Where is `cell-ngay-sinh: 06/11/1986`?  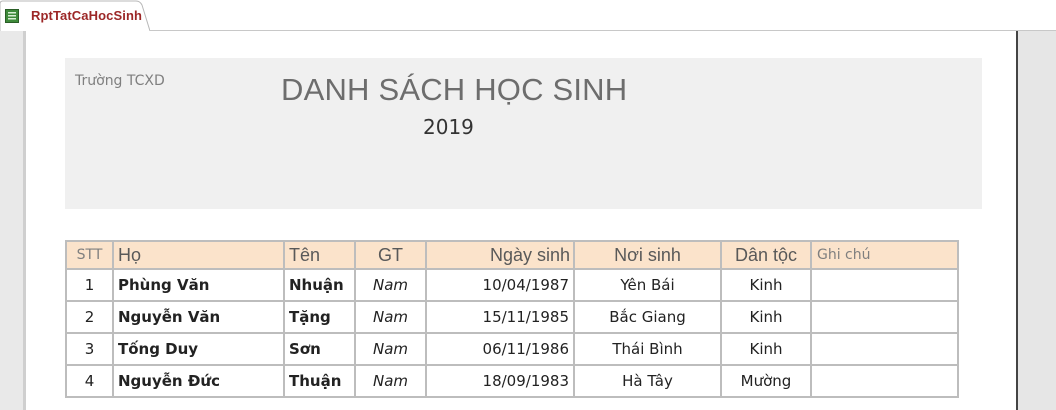 cell-ngay-sinh: 06/11/1986 is located at coordinates (500, 349).